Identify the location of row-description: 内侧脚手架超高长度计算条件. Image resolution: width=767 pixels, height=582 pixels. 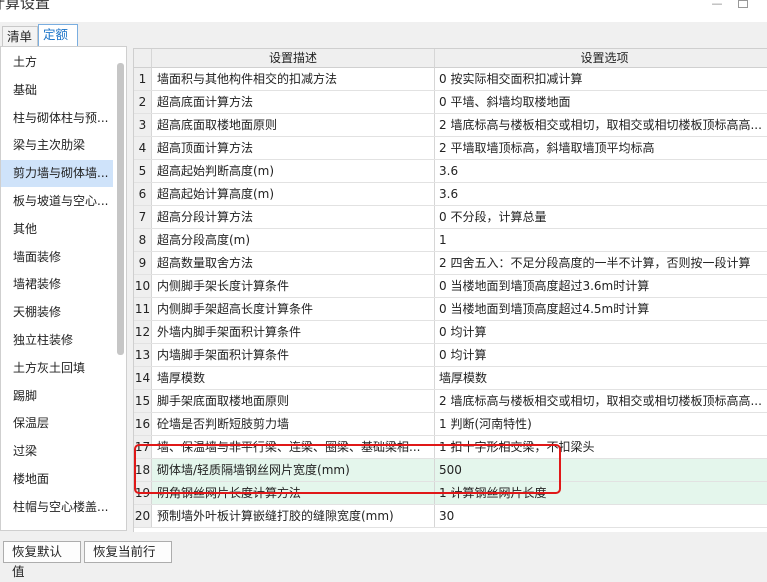
(293, 309).